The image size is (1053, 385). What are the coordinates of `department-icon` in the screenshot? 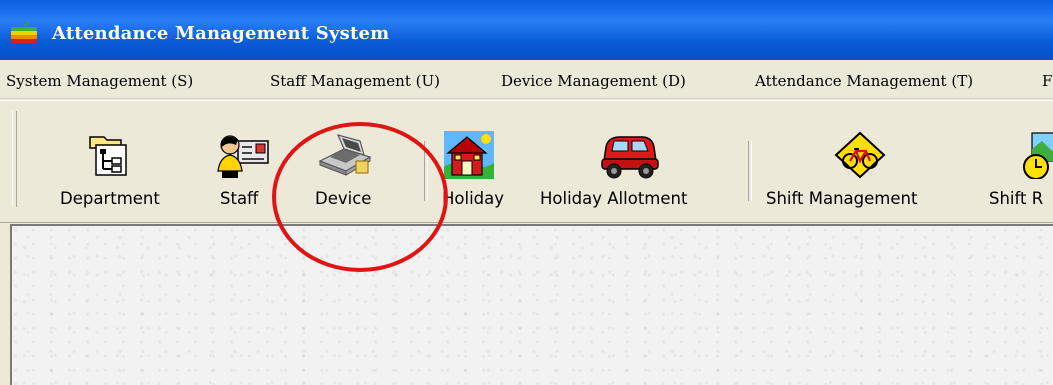 It's located at (108, 156).